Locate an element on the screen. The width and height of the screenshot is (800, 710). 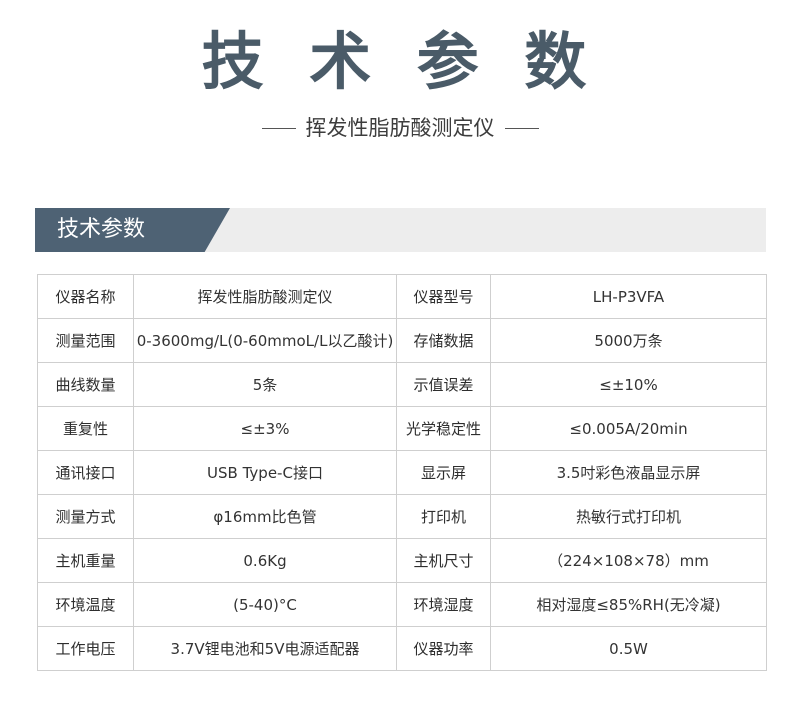
spec-label: 光学稳定性 is located at coordinates (443, 428).